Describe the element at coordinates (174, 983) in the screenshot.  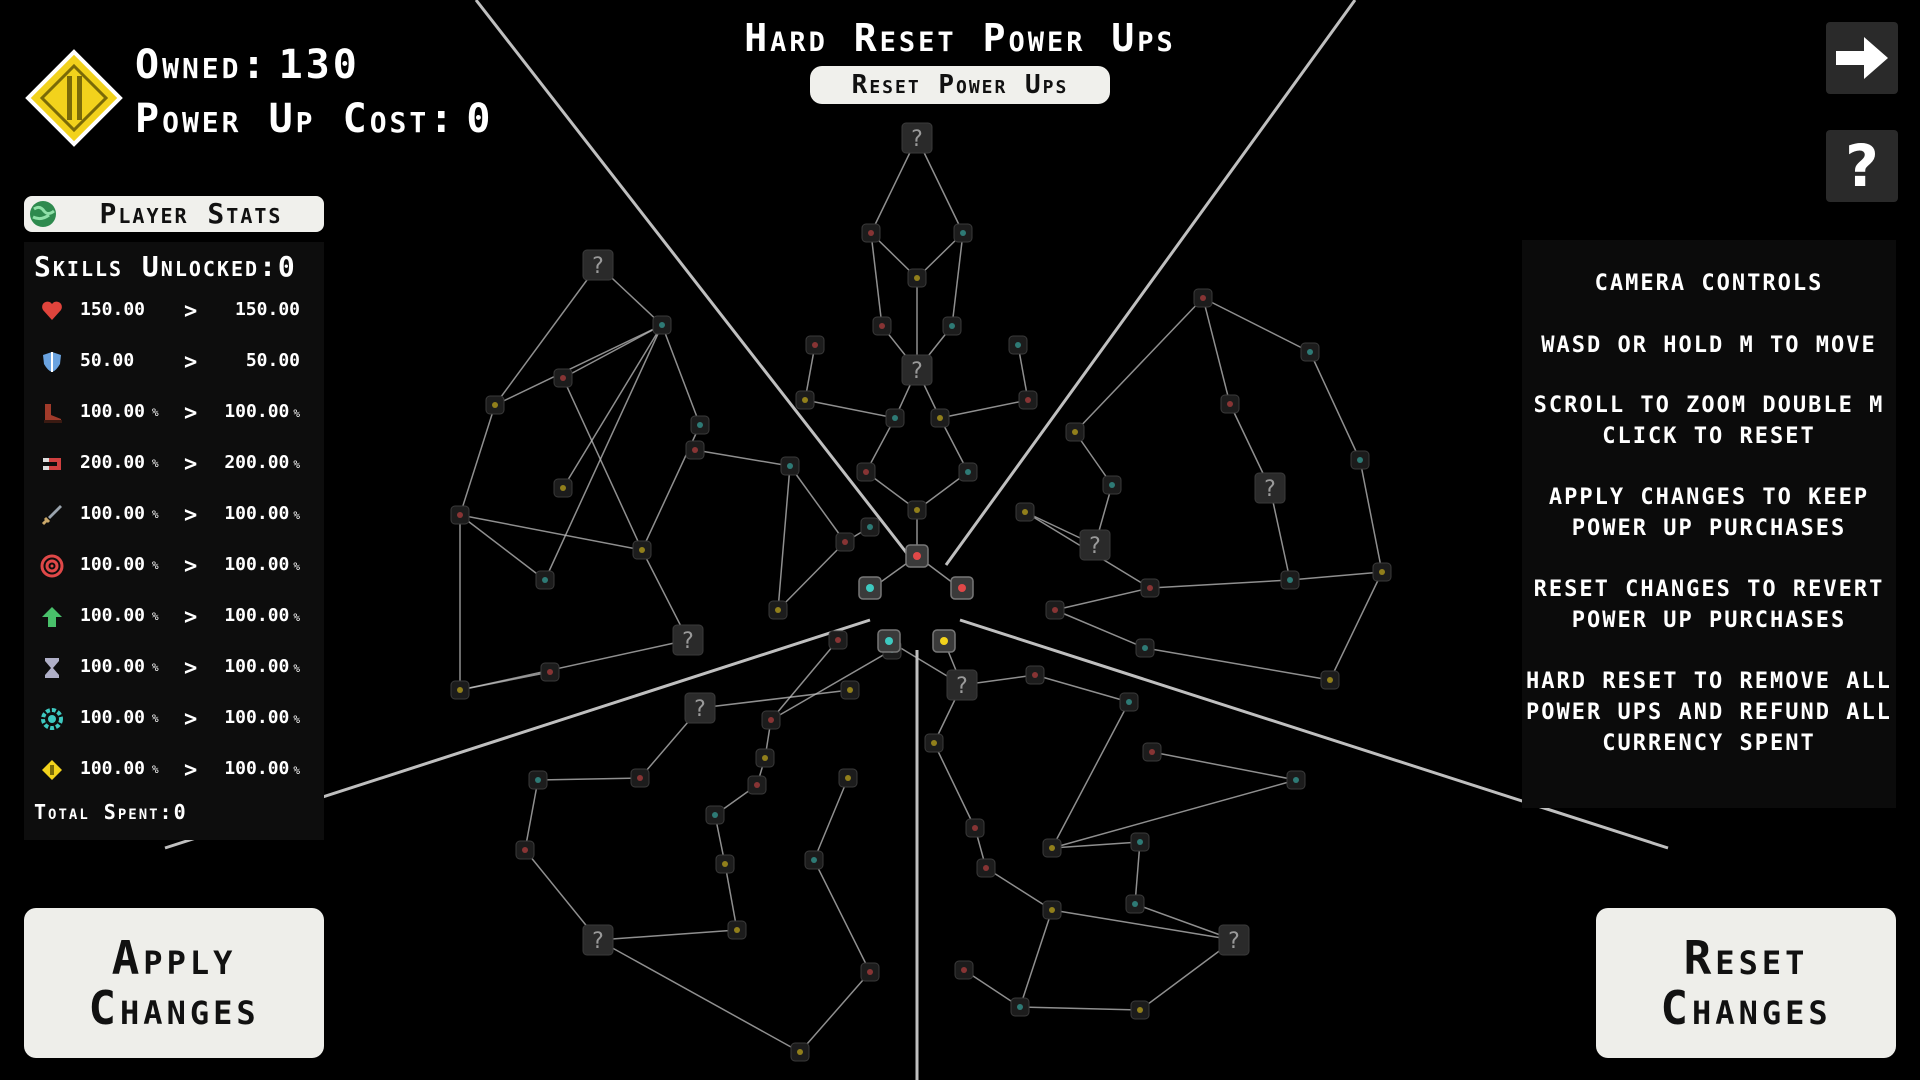
I see `apply-changes-button: Apply Changes` at that location.